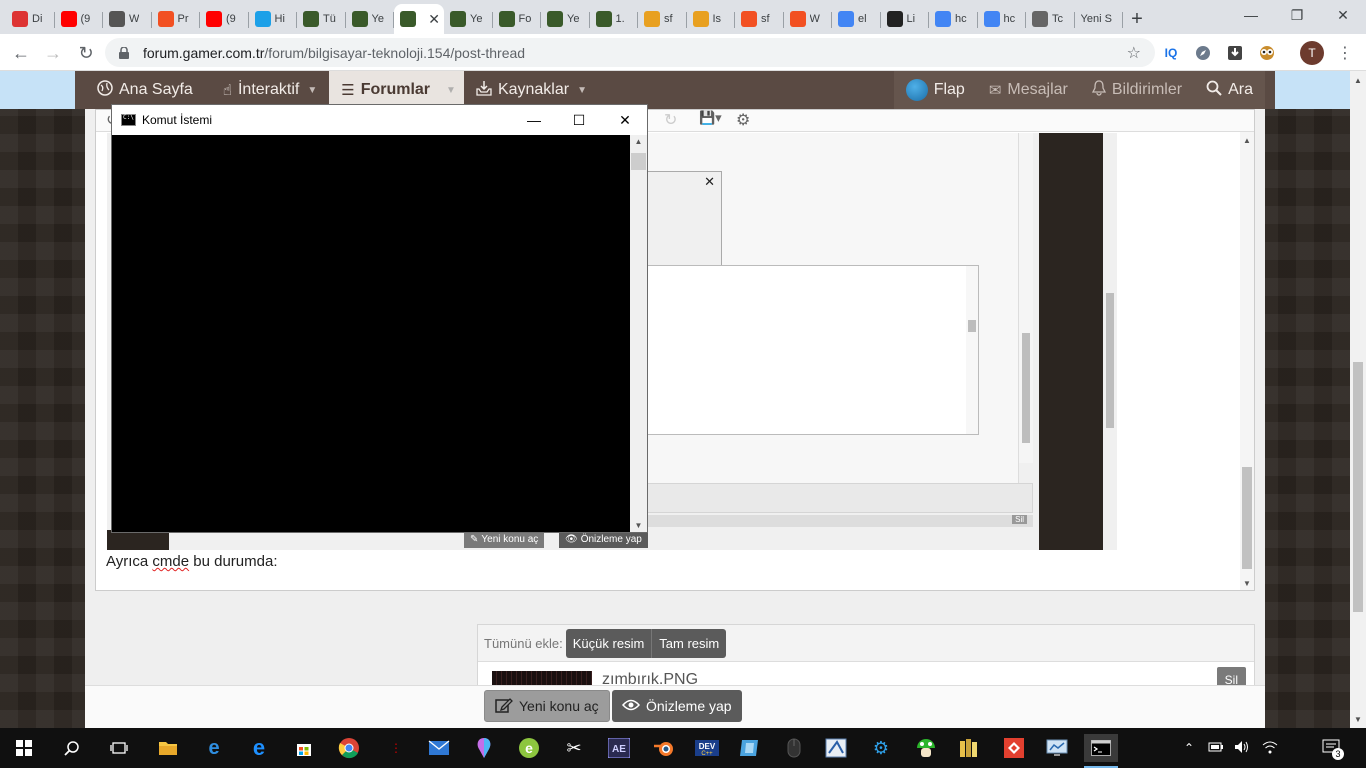 This screenshot has width=1366, height=768. Describe the element at coordinates (836, 748) in the screenshot. I see `design-app-icon` at that location.